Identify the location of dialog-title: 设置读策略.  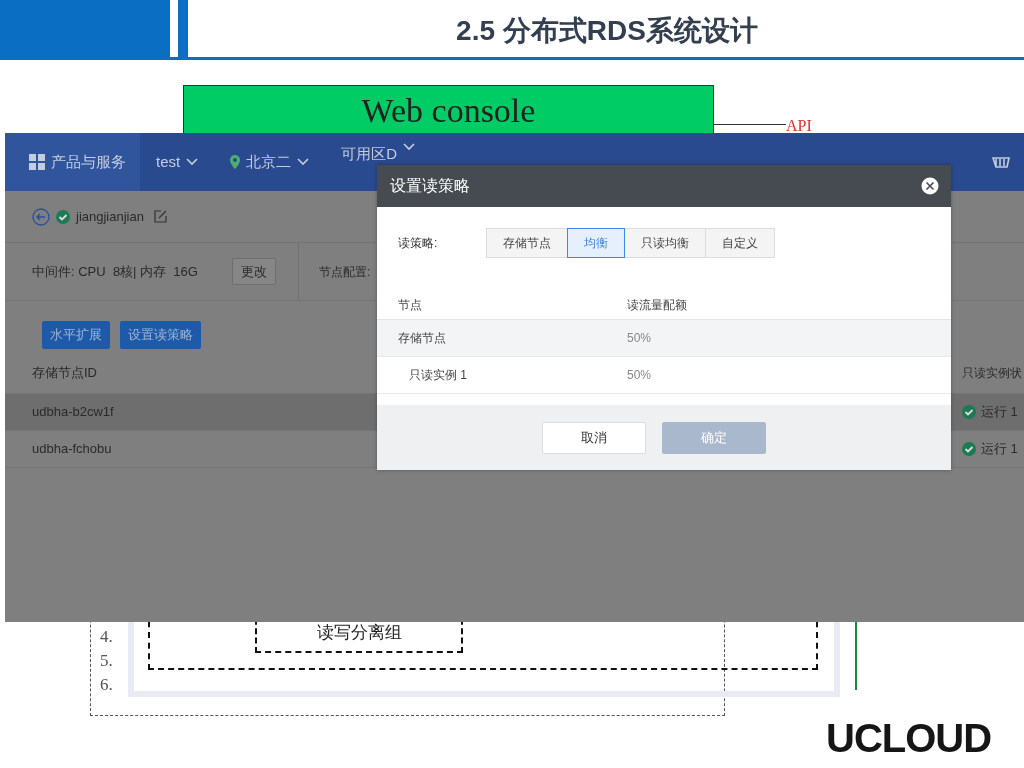
(430, 186).